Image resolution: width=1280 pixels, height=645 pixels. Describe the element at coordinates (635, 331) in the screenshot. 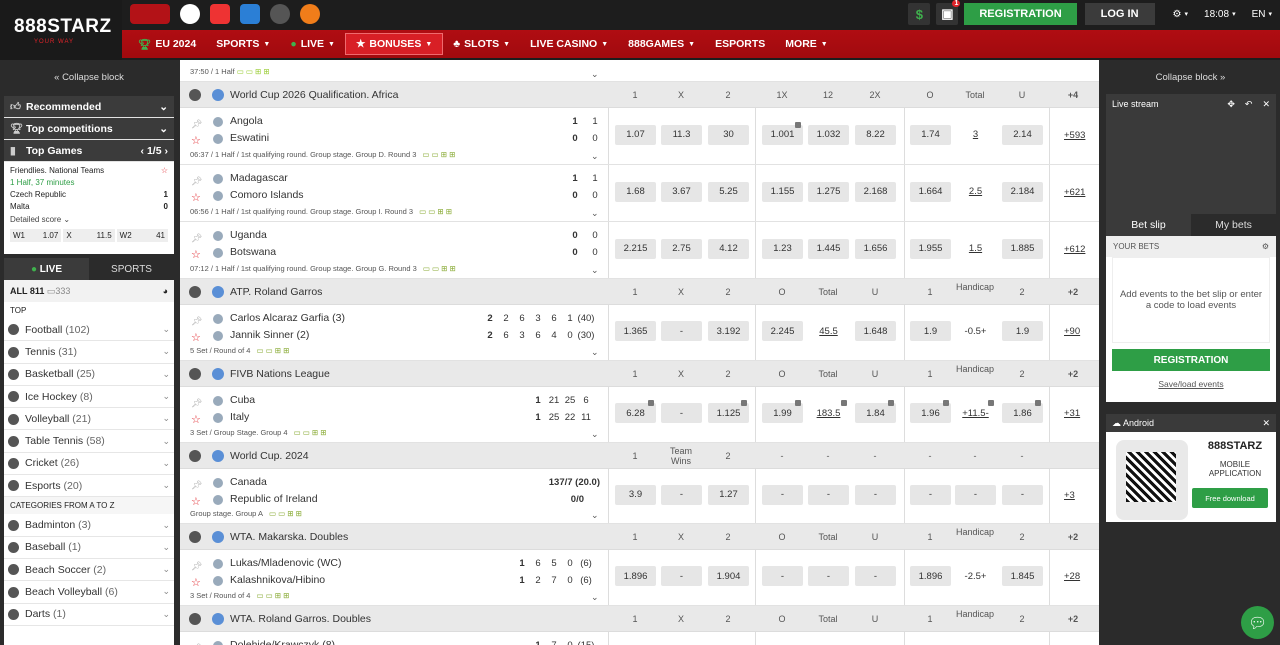

I see `odd-button: 1.365` at that location.